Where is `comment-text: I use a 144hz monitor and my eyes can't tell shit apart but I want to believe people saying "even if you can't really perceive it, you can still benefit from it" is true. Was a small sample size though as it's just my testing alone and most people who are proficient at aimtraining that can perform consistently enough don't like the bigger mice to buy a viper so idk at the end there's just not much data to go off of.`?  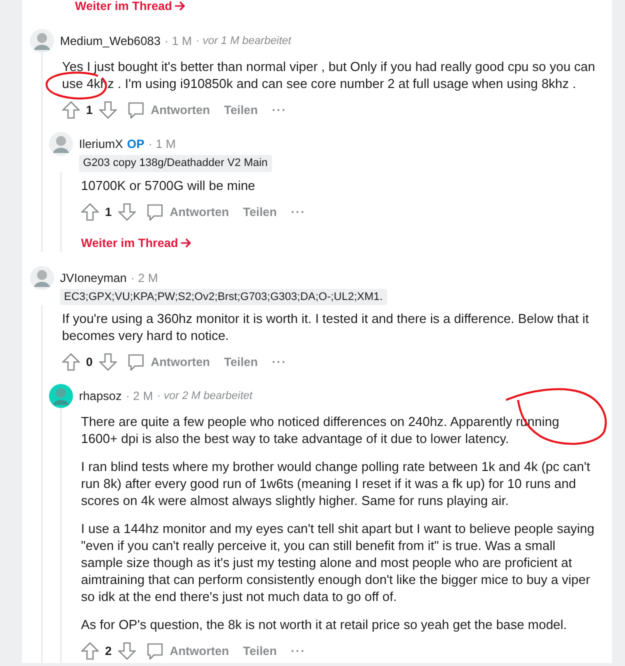 comment-text: I use a 144hz monitor and my eyes can't tell shit apart but I want to believe people saying "even if you can't really perceive it, you can still benefit from it" is true. Was a small sample size though as it's just my testing alone and most people who are proficient at aimtraining that can perform consistently enough don't like the bigger mice to buy a viper so idk at the end there's just not much data to go off of. is located at coordinates (338, 562).